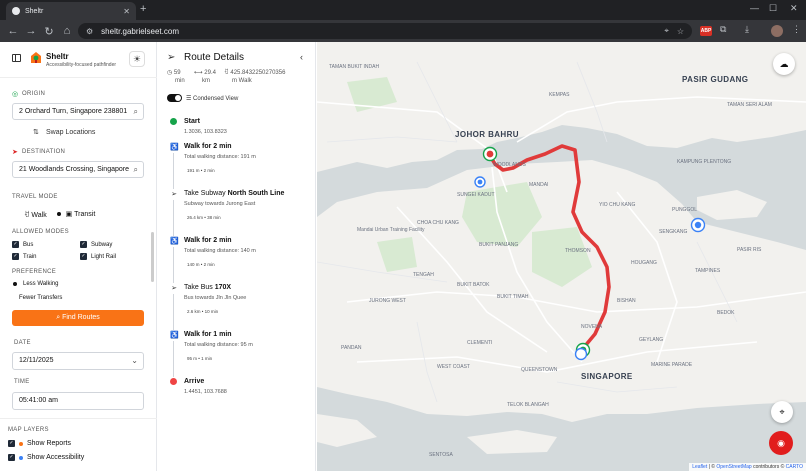 The height and width of the screenshot is (471, 806). What do you see at coordinates (102, 244) in the screenshot?
I see `mode-subway-label: Subway` at bounding box center [102, 244].